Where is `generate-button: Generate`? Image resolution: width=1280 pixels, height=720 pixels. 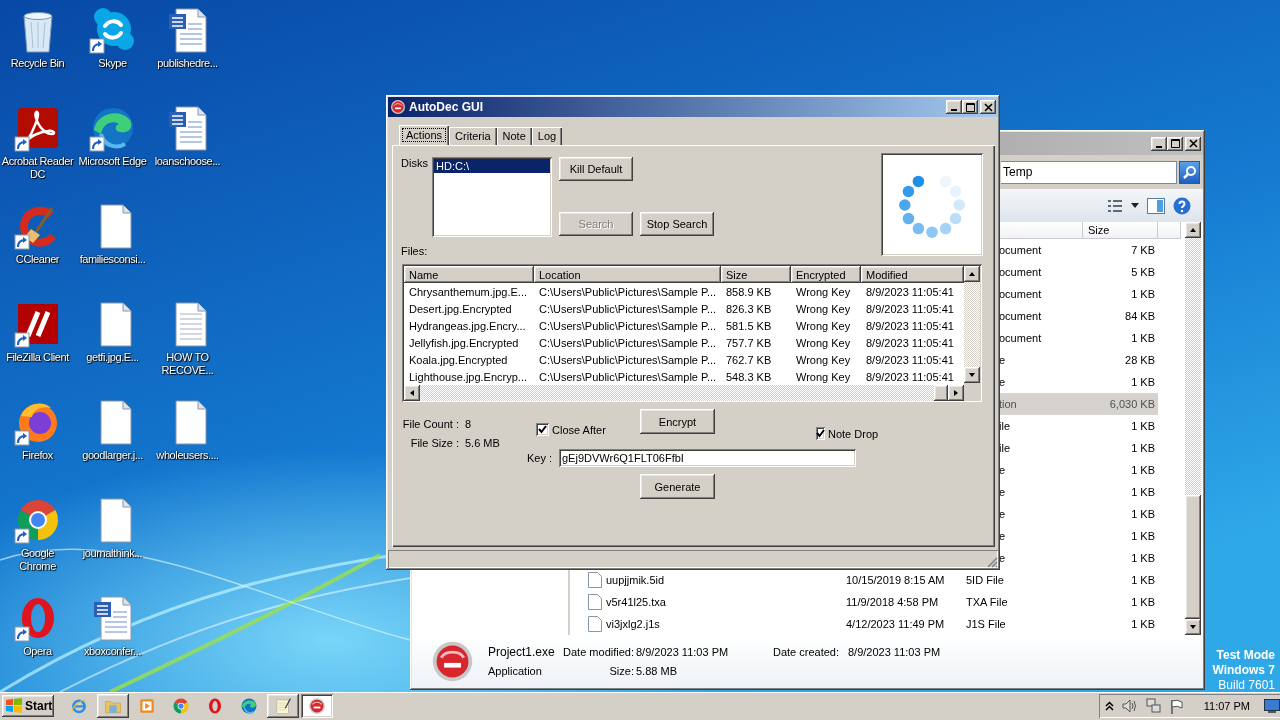
generate-button: Generate is located at coordinates (677, 486).